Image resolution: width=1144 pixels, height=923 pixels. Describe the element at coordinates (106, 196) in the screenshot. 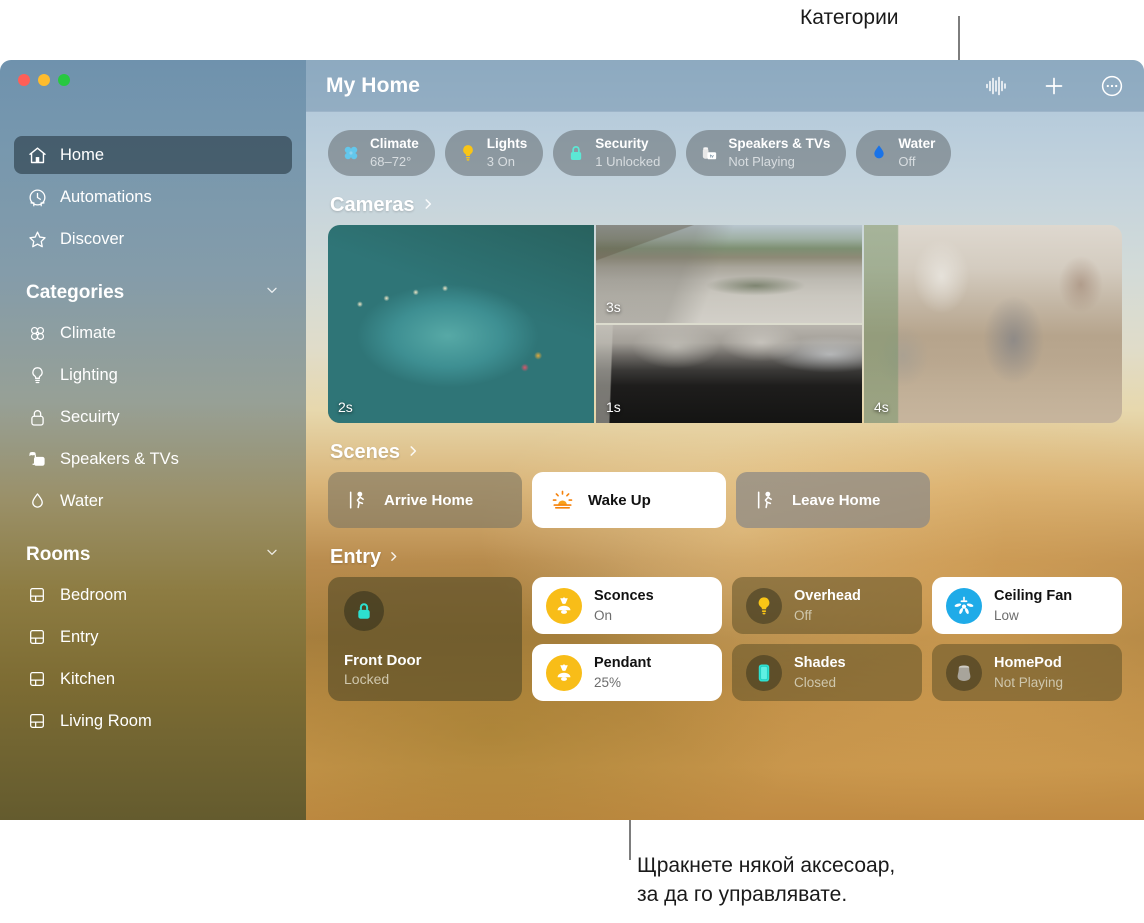

I see `sidebar-item-label: Automations` at that location.